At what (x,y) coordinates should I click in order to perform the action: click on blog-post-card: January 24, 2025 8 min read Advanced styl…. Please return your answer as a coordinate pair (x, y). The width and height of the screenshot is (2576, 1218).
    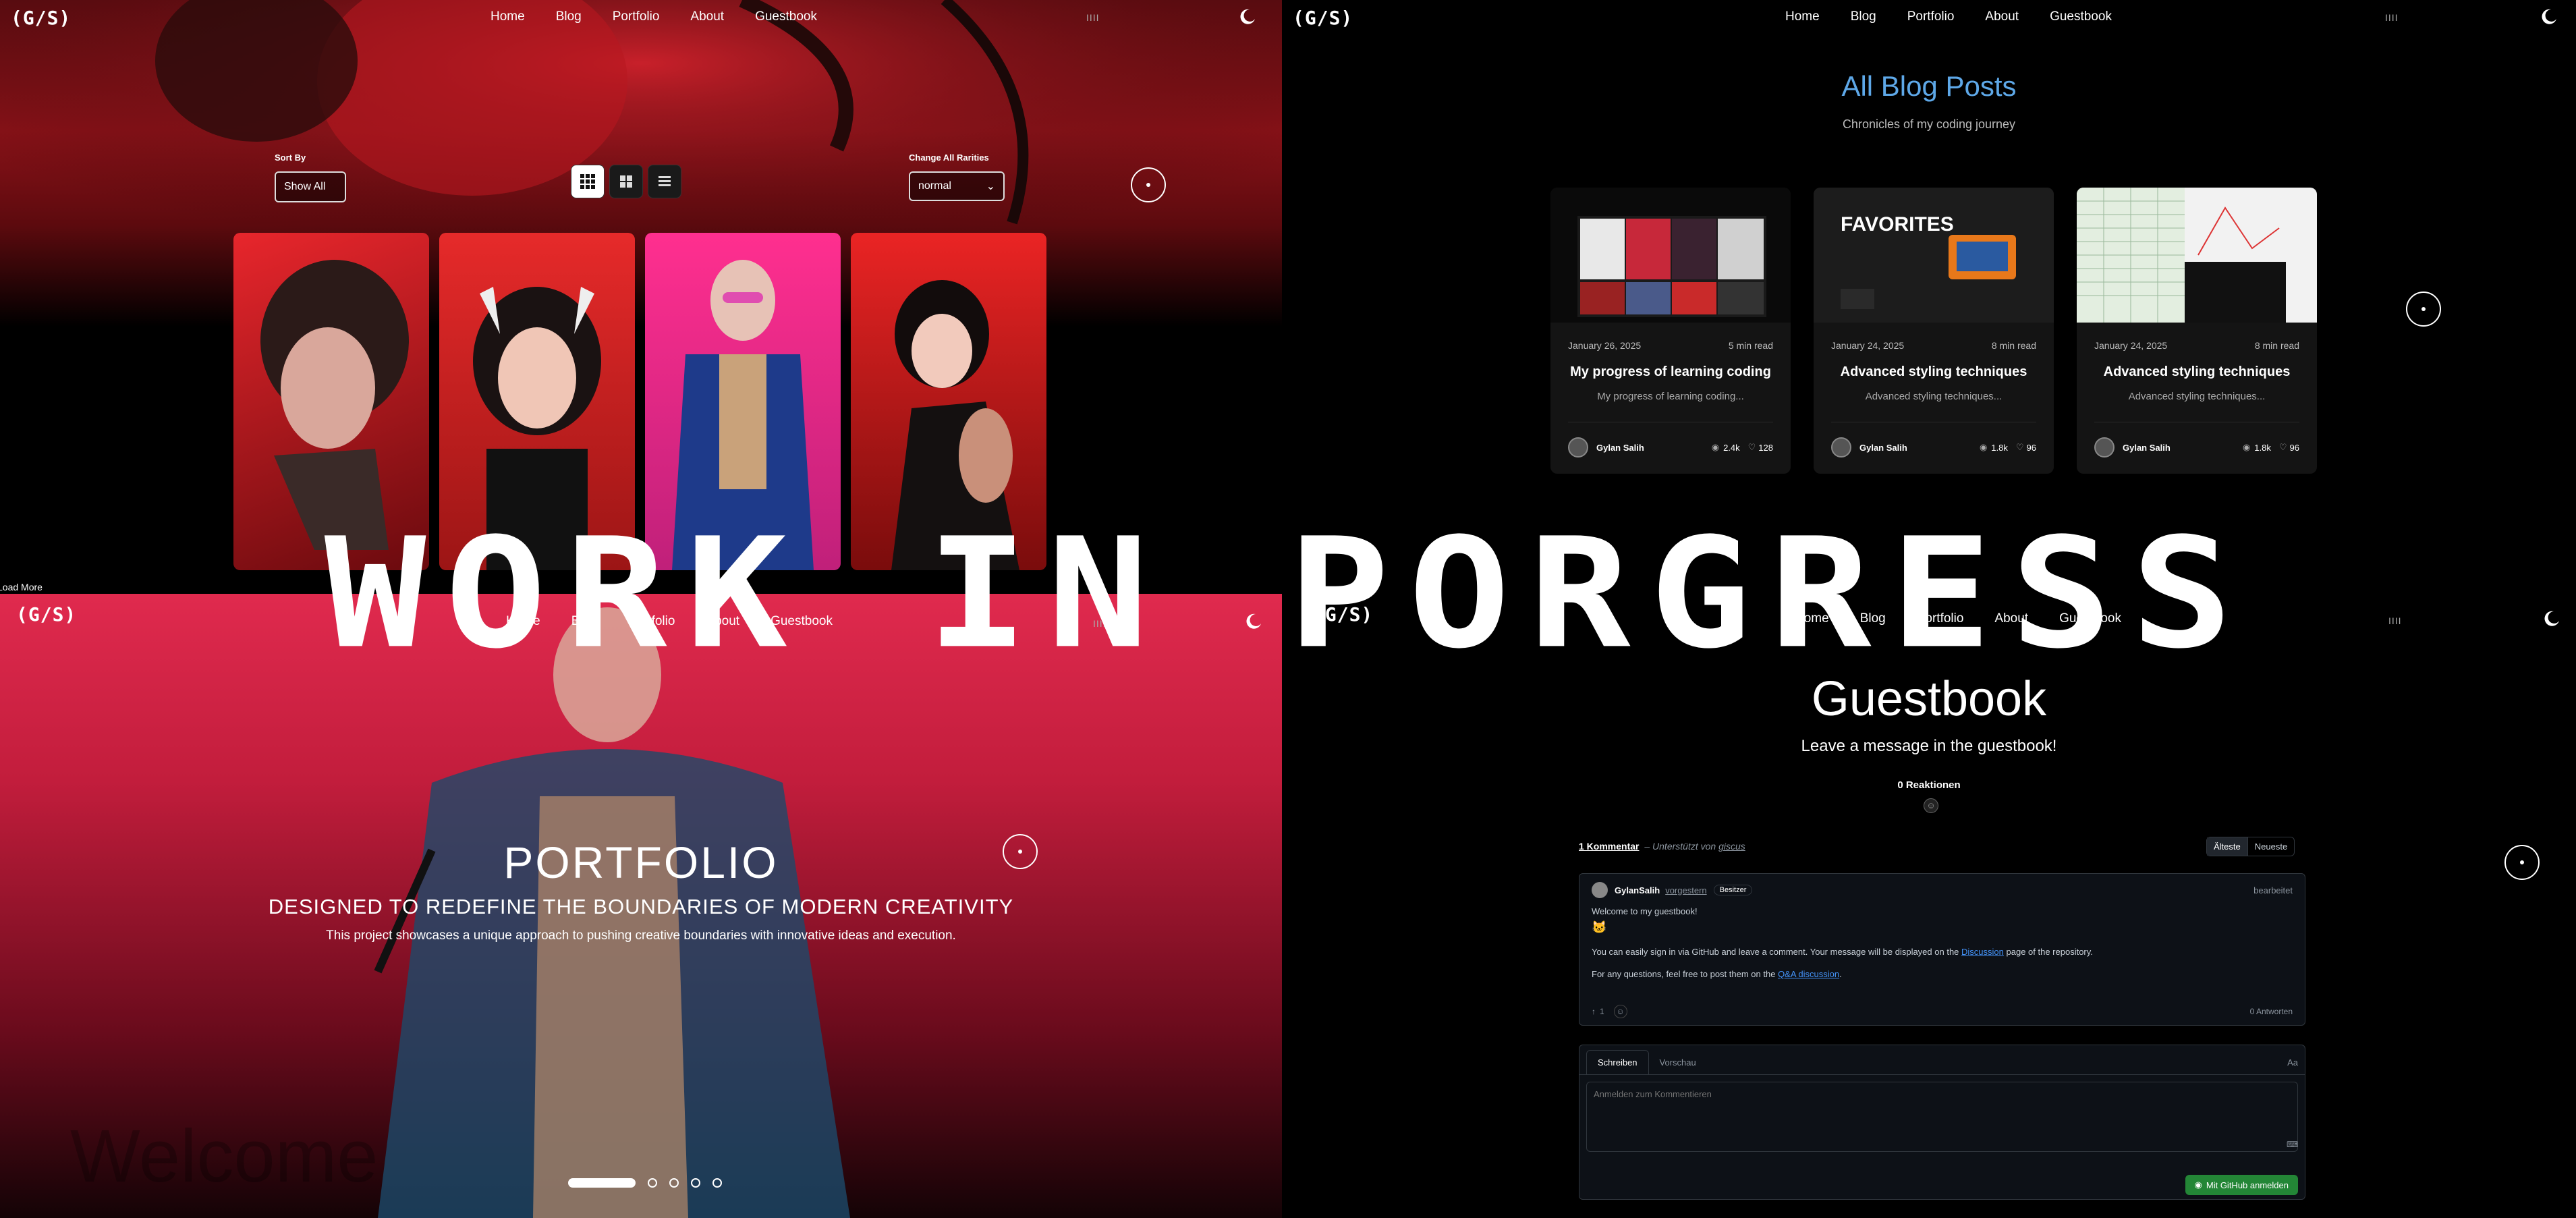
    Looking at the image, I should click on (2197, 331).